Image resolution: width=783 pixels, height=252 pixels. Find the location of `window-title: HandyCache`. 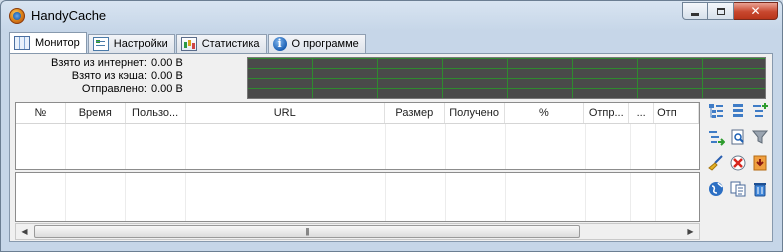

window-title: HandyCache is located at coordinates (69, 15).